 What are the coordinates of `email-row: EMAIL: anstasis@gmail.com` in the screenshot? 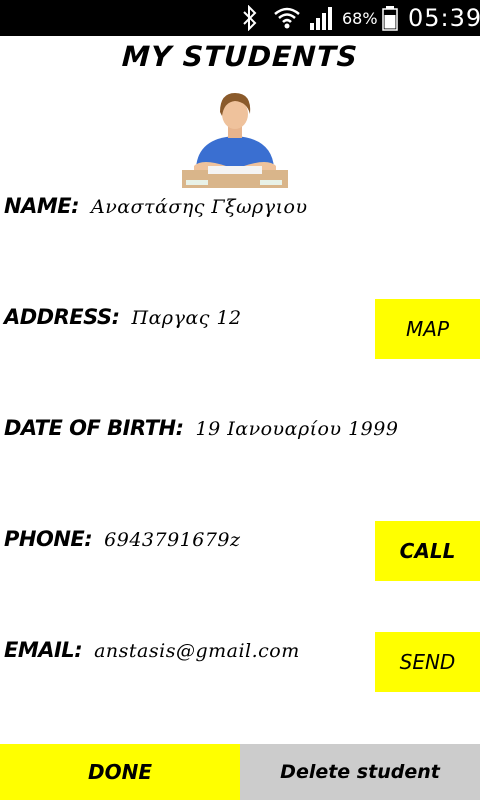 It's located at (152, 650).